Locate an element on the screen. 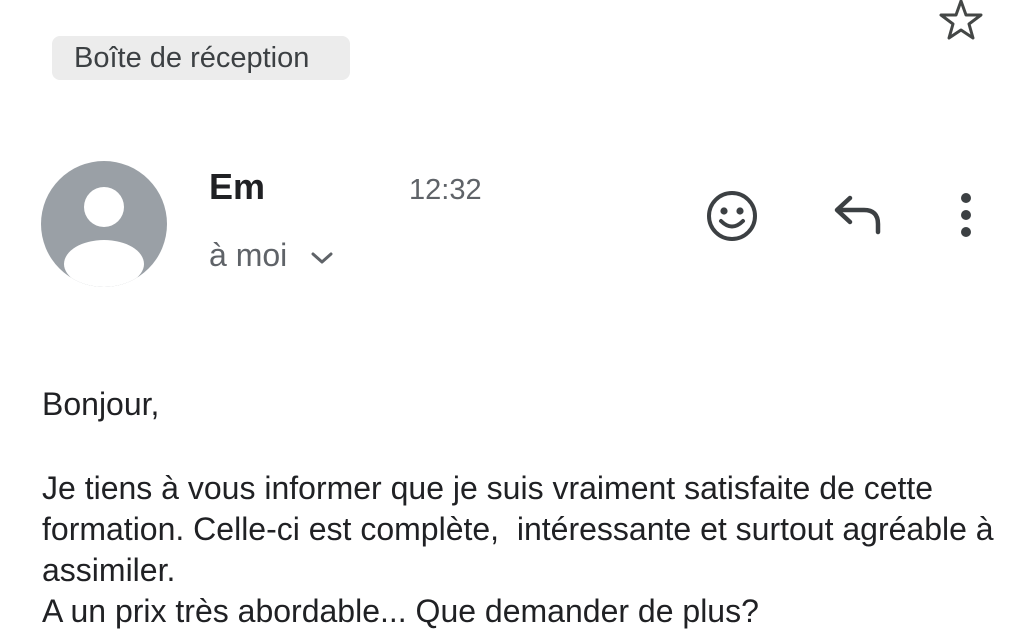 Image resolution: width=1024 pixels, height=636 pixels. sender-line: Em 12:32 is located at coordinates (345, 190).